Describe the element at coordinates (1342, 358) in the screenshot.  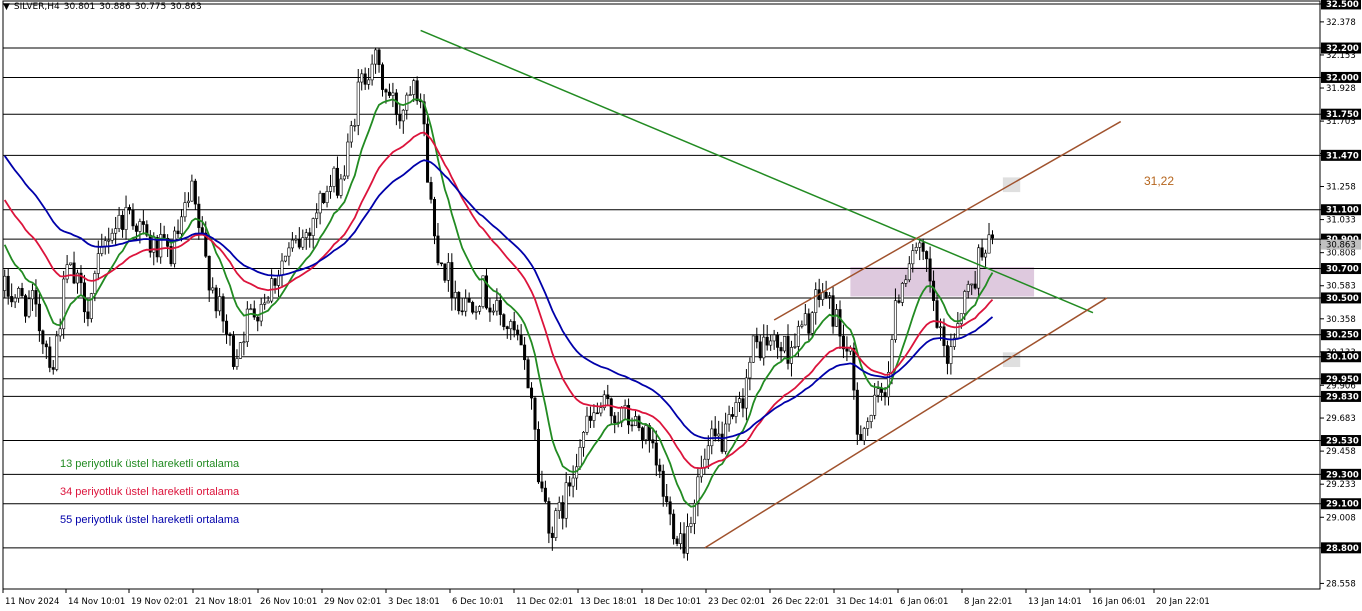
I see `level-label: 30.100` at that location.